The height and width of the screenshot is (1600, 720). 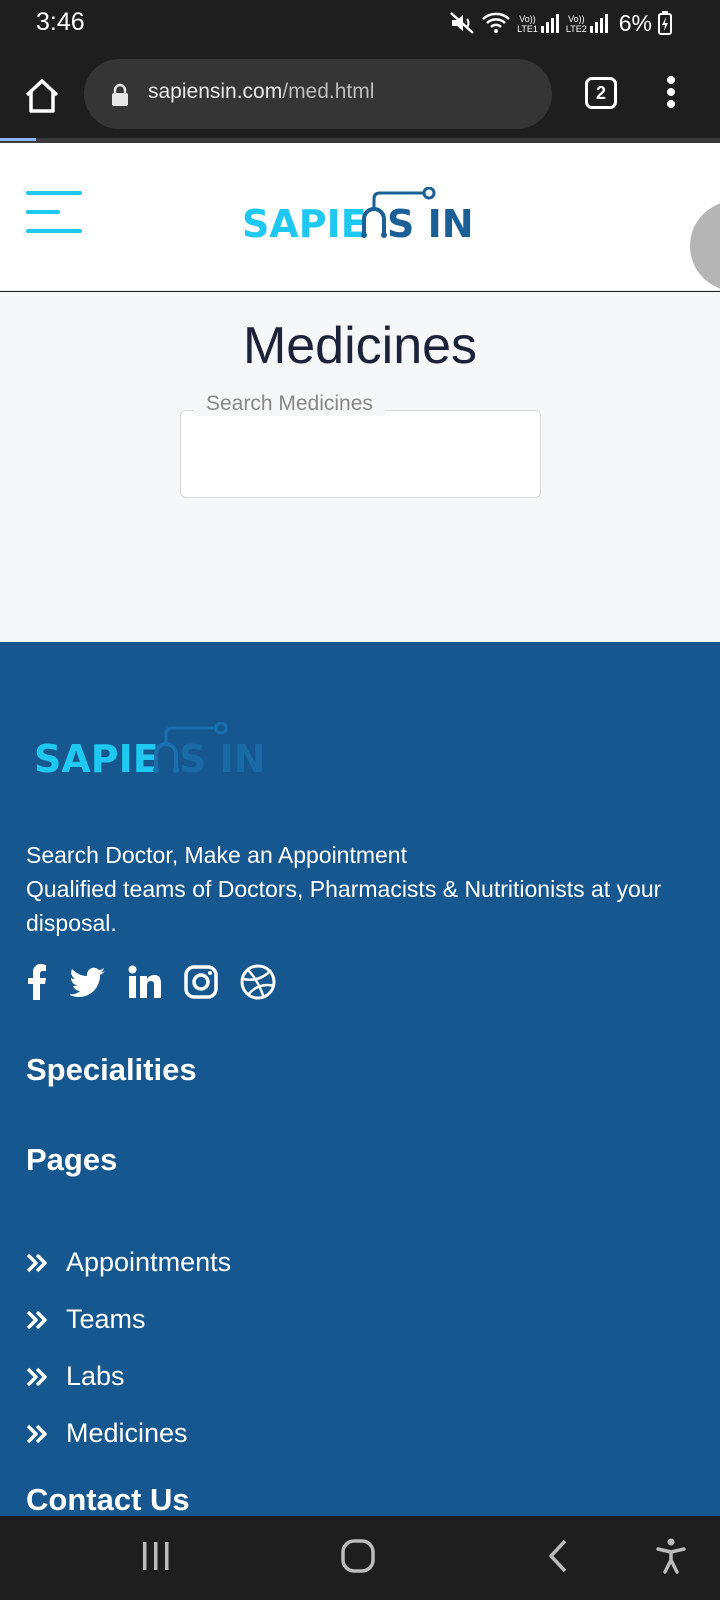 What do you see at coordinates (261, 91) in the screenshot?
I see `url-text: sapiensin.com/med.html` at bounding box center [261, 91].